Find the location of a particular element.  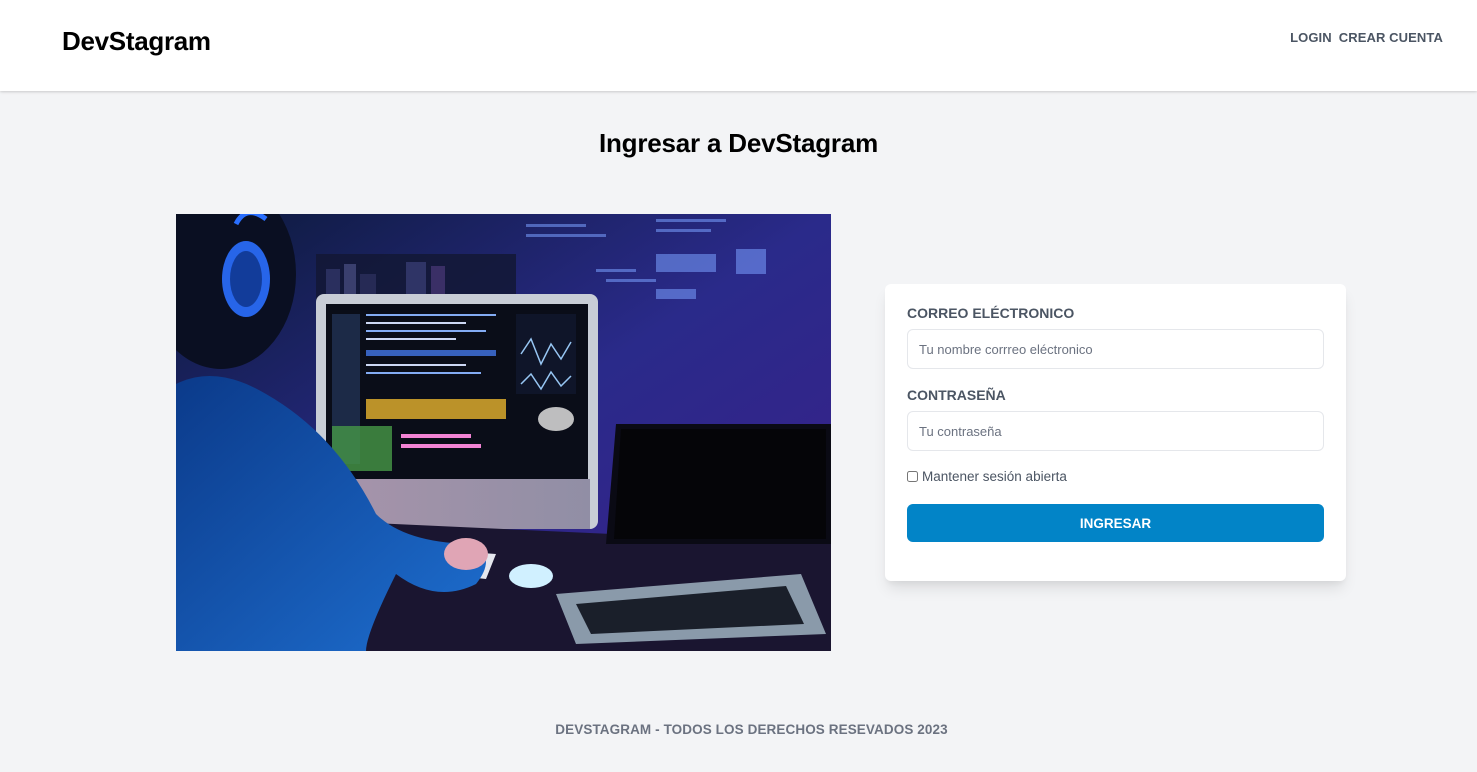

page-title: Ingresar a DevStagram is located at coordinates (738, 143).